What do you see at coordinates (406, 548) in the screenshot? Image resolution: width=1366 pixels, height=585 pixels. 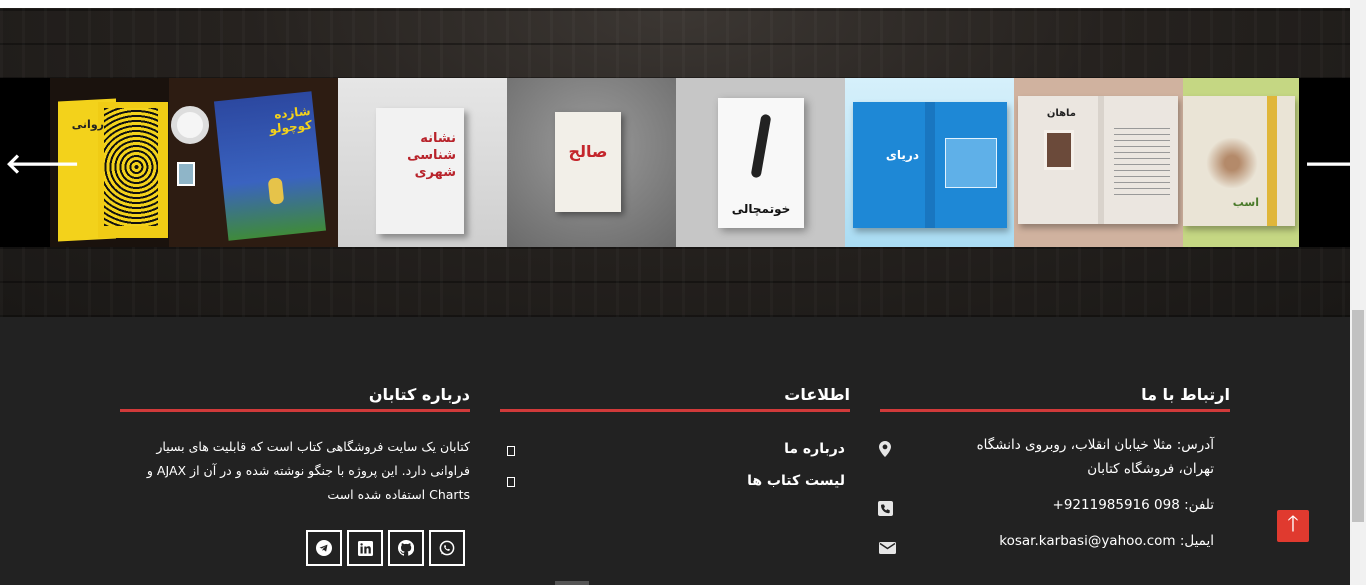 I see `github-icon` at bounding box center [406, 548].